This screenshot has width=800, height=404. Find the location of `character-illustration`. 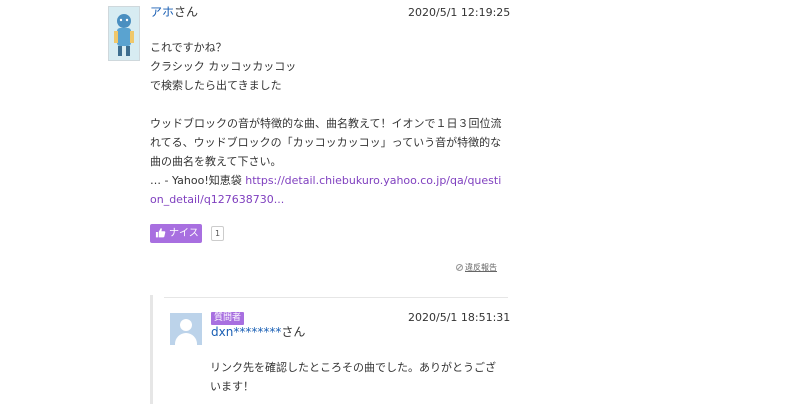

character-illustration is located at coordinates (124, 33).